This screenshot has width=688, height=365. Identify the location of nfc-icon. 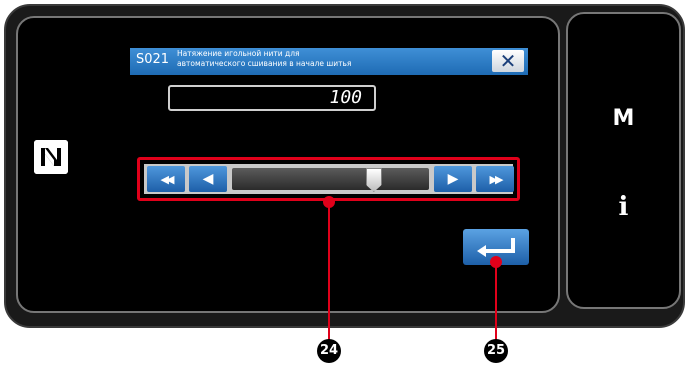
(51, 157).